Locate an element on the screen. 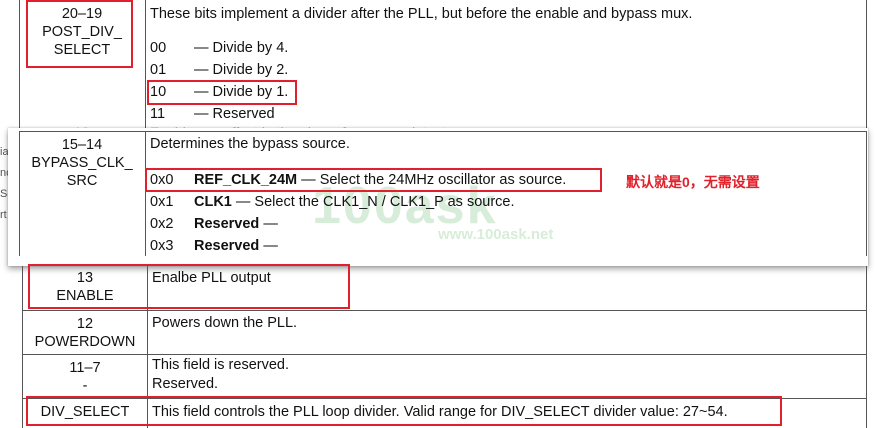  highlight-box-post-div is located at coordinates (79, 34).